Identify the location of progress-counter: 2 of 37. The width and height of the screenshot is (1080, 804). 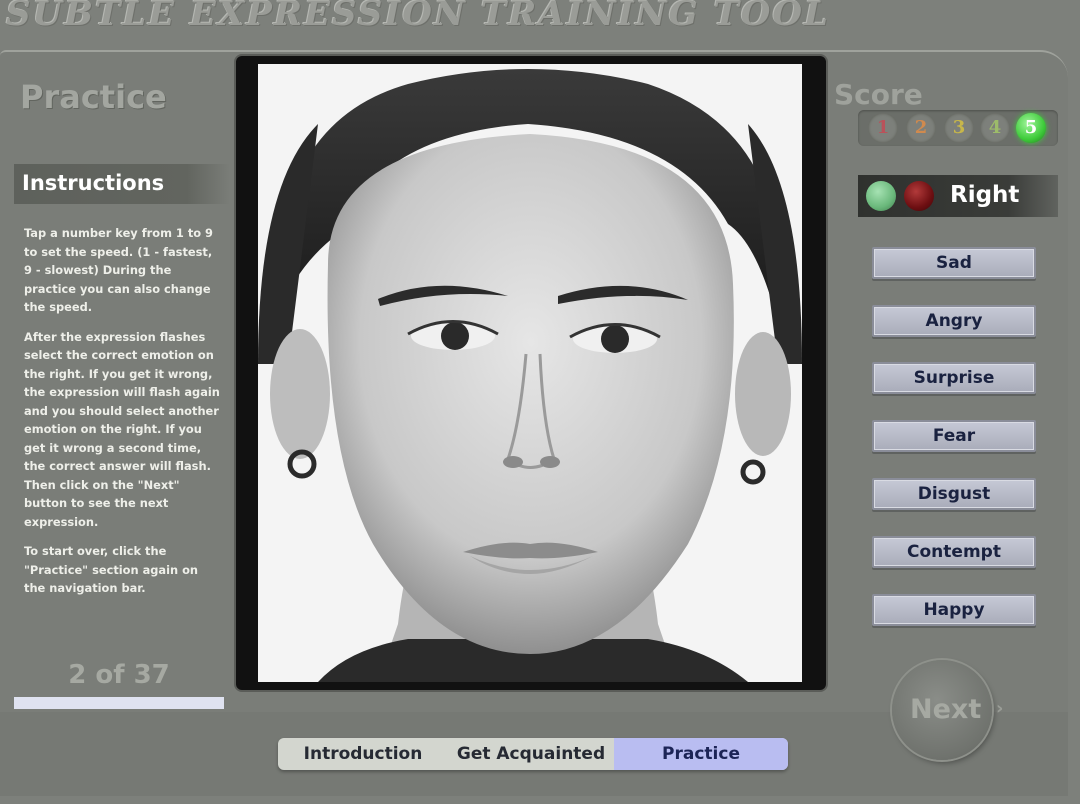
(119, 675).